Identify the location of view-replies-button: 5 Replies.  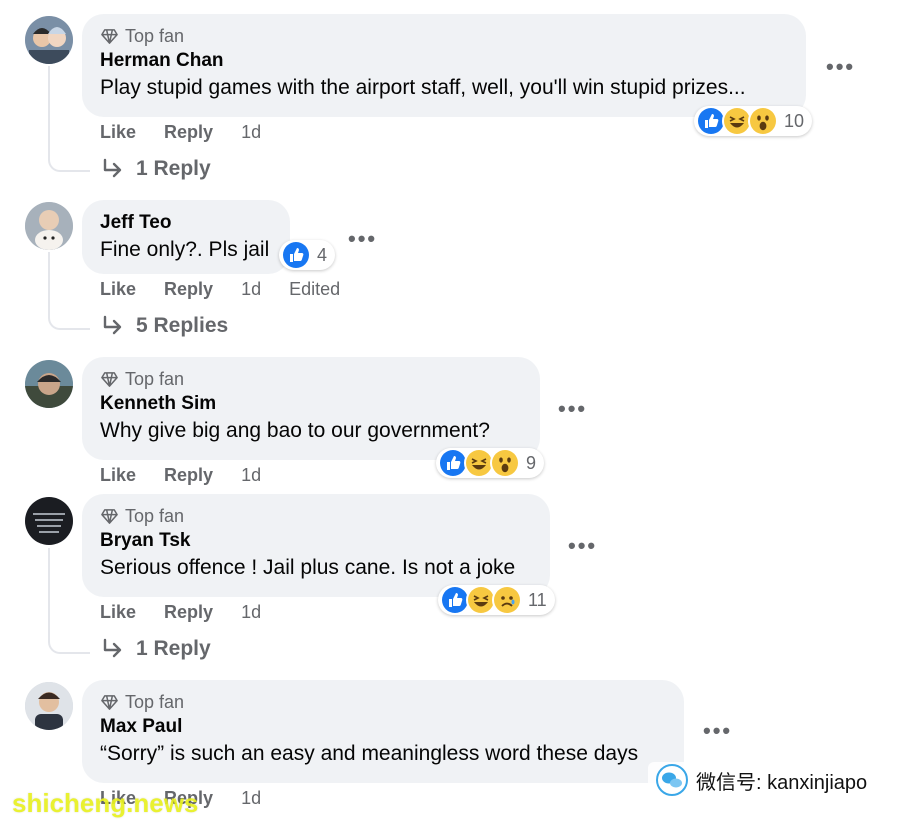
(165, 326).